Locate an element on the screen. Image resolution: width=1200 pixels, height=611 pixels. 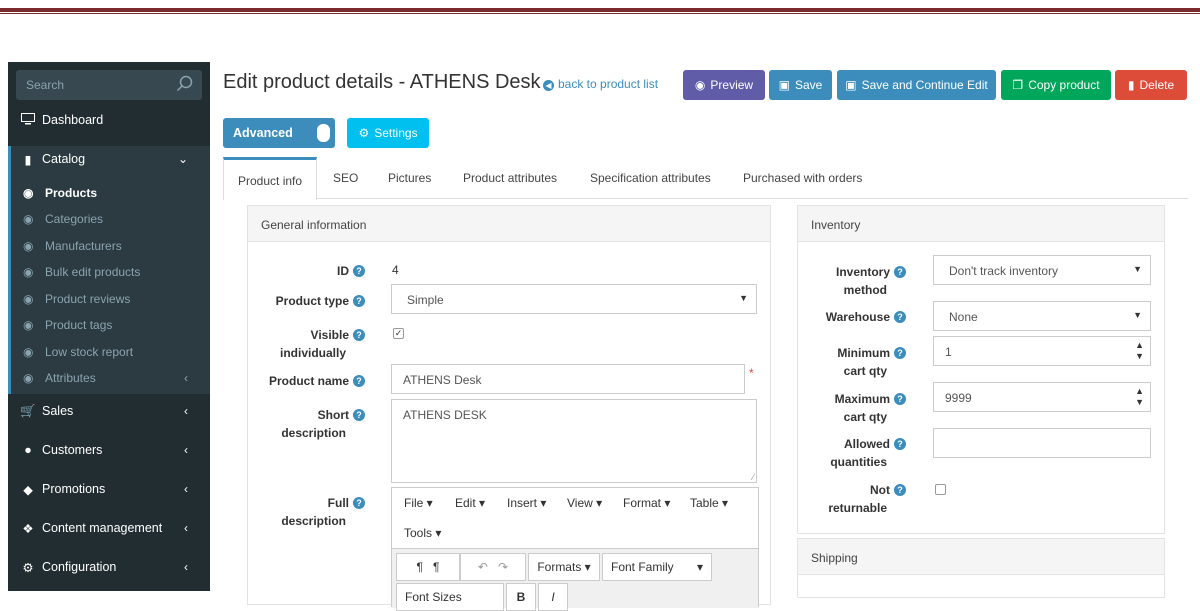
inventory-method-label: Inventory? method is located at coordinates (852, 281).